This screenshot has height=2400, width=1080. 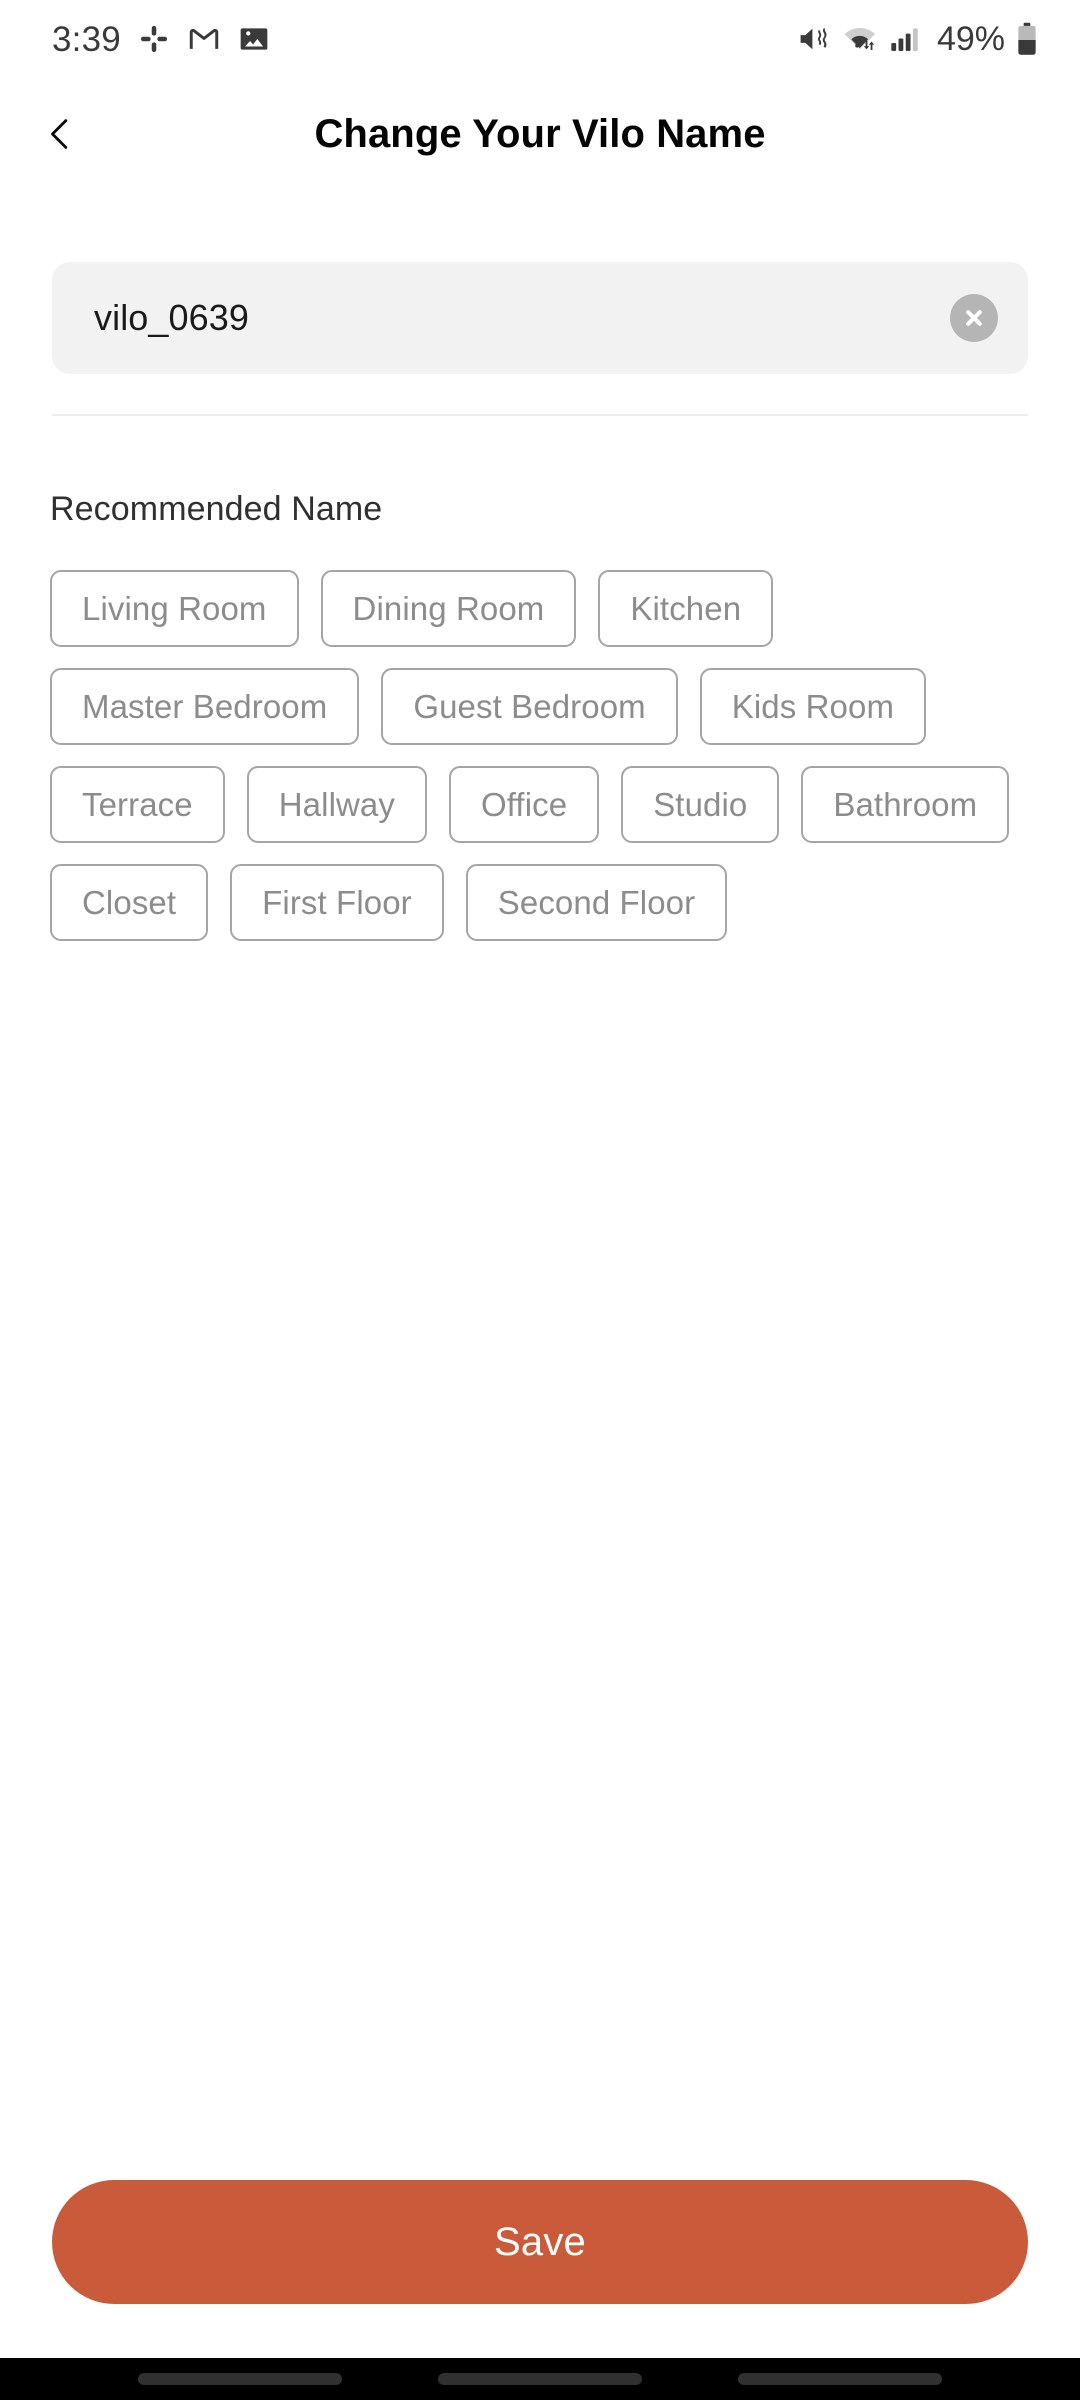 I want to click on chip-label: Closet, so click(x=129, y=902).